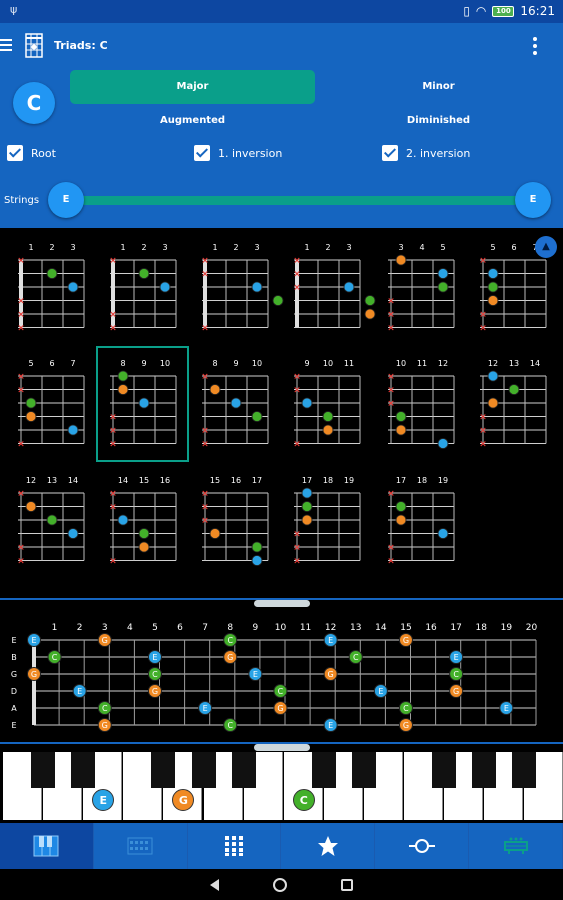 This screenshot has height=900, width=563. I want to click on chord-type-minor: Minor, so click(438, 87).